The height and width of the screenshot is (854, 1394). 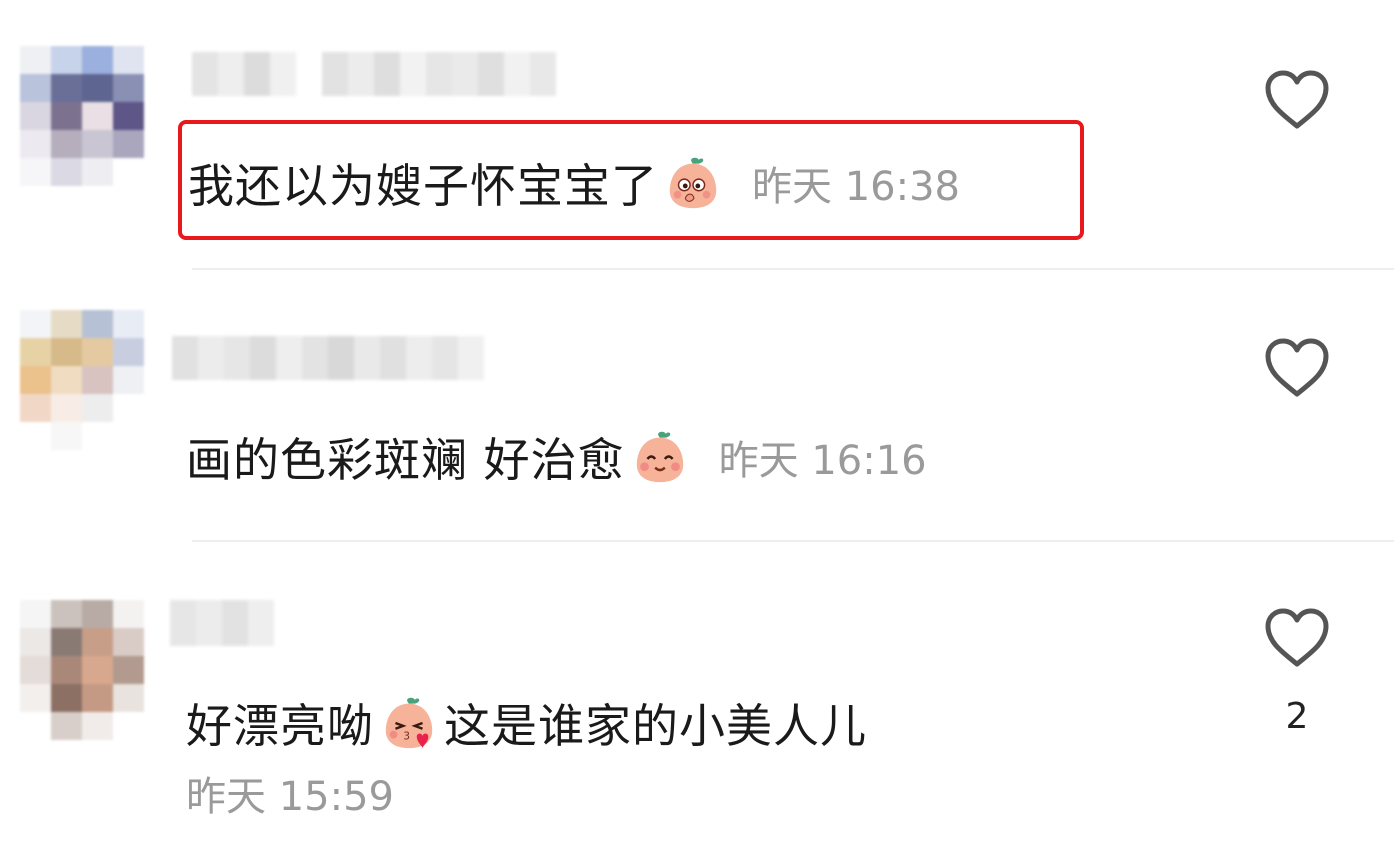 What do you see at coordinates (822, 461) in the screenshot?
I see `comment-time: 昨天 16:16` at bounding box center [822, 461].